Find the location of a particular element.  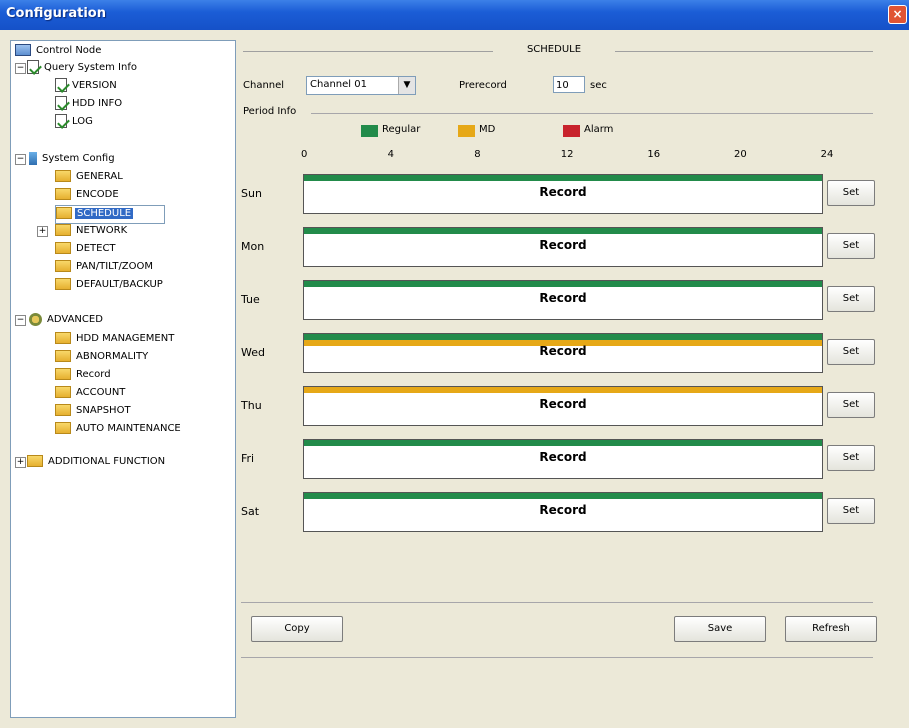

hour-tick-label: 24 is located at coordinates (827, 154).